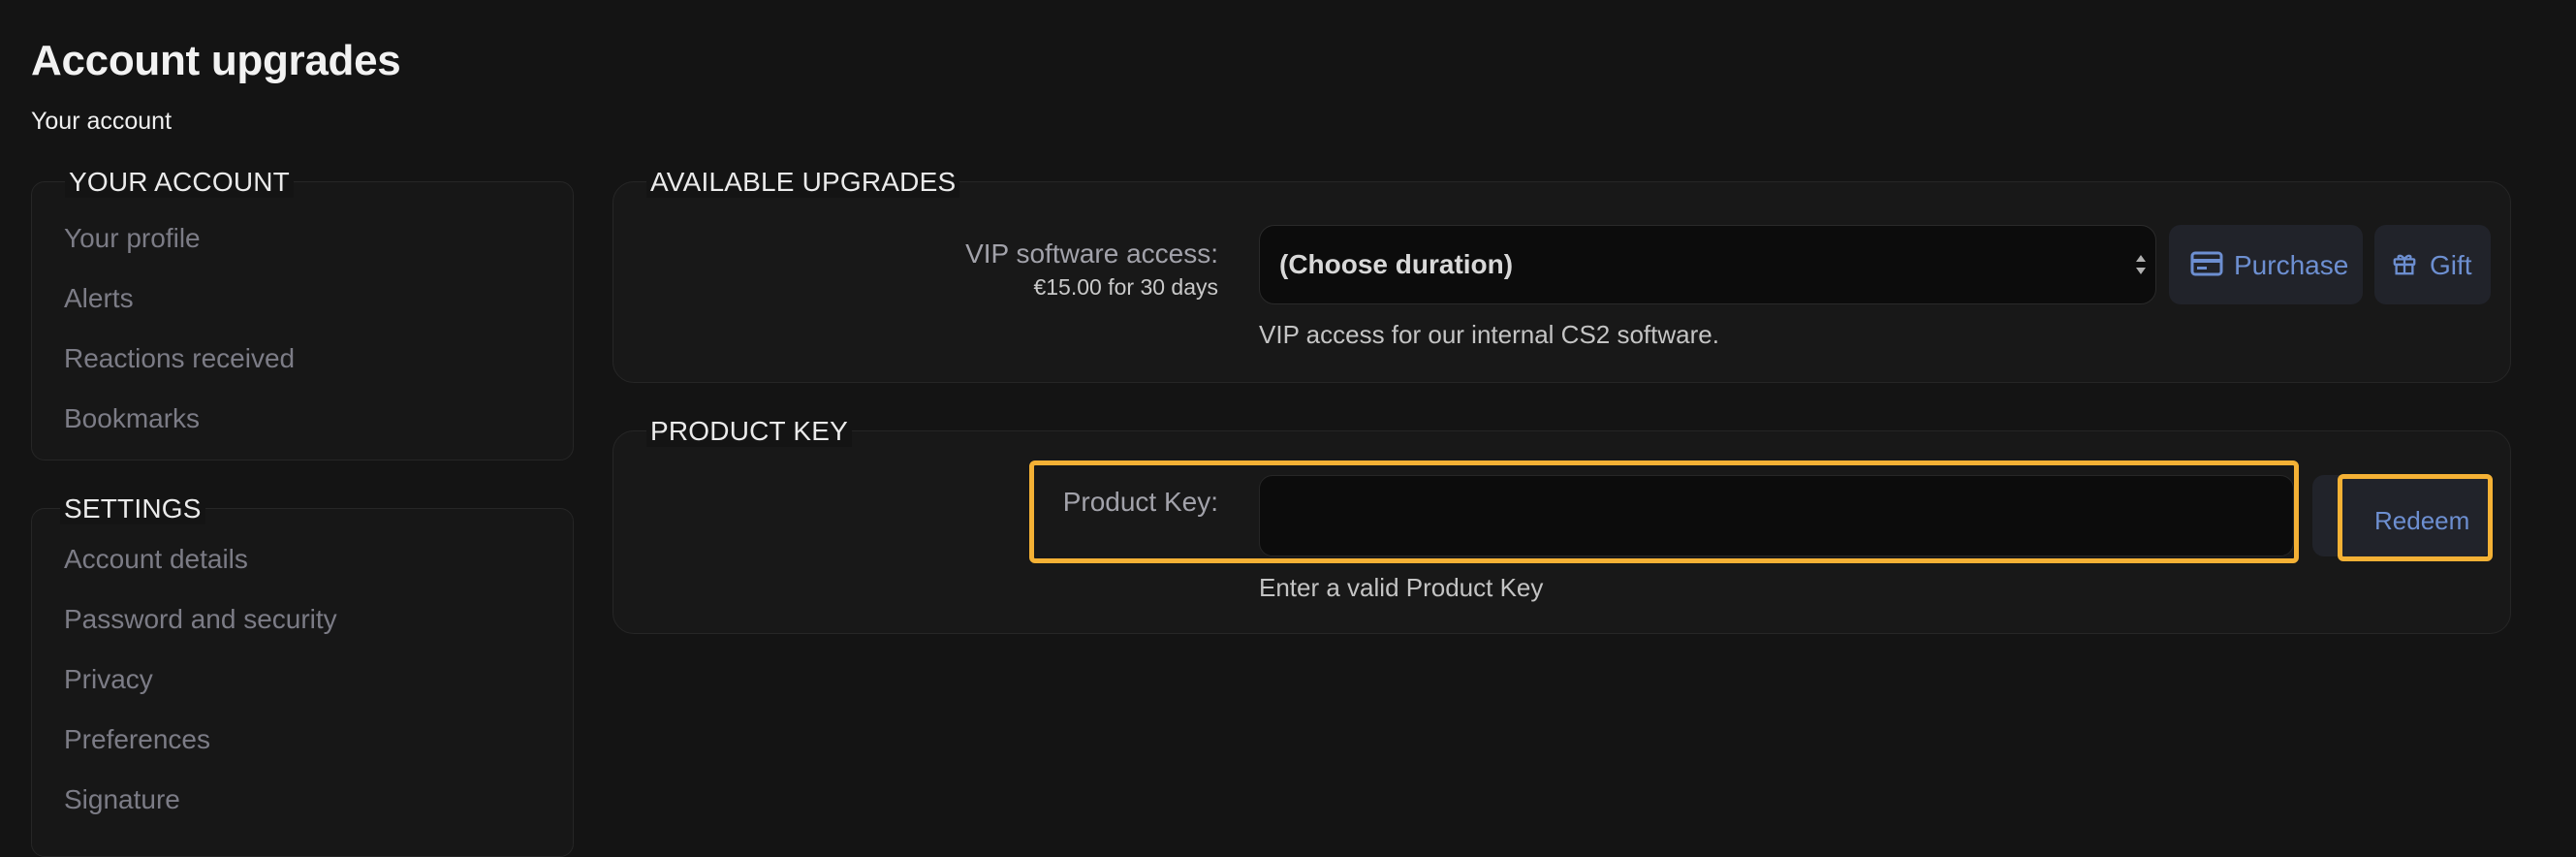 Image resolution: width=2576 pixels, height=857 pixels. What do you see at coordinates (122, 799) in the screenshot?
I see `sidebar-item-signature: Signature` at bounding box center [122, 799].